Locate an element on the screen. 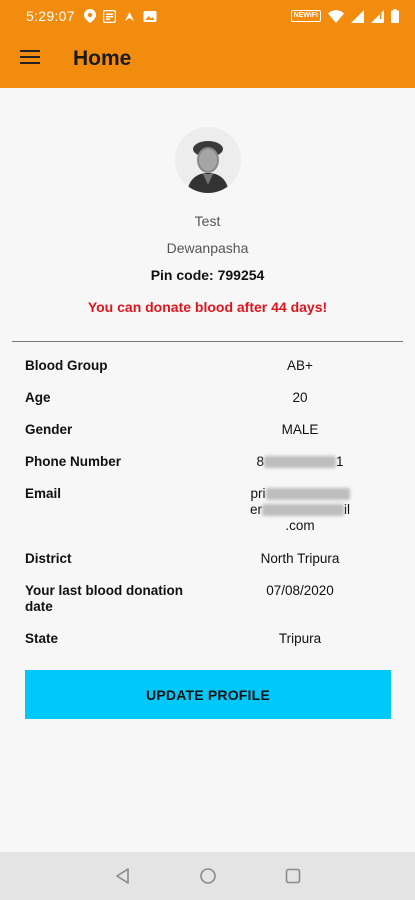  email-value: pri er il .com is located at coordinates (300, 510).